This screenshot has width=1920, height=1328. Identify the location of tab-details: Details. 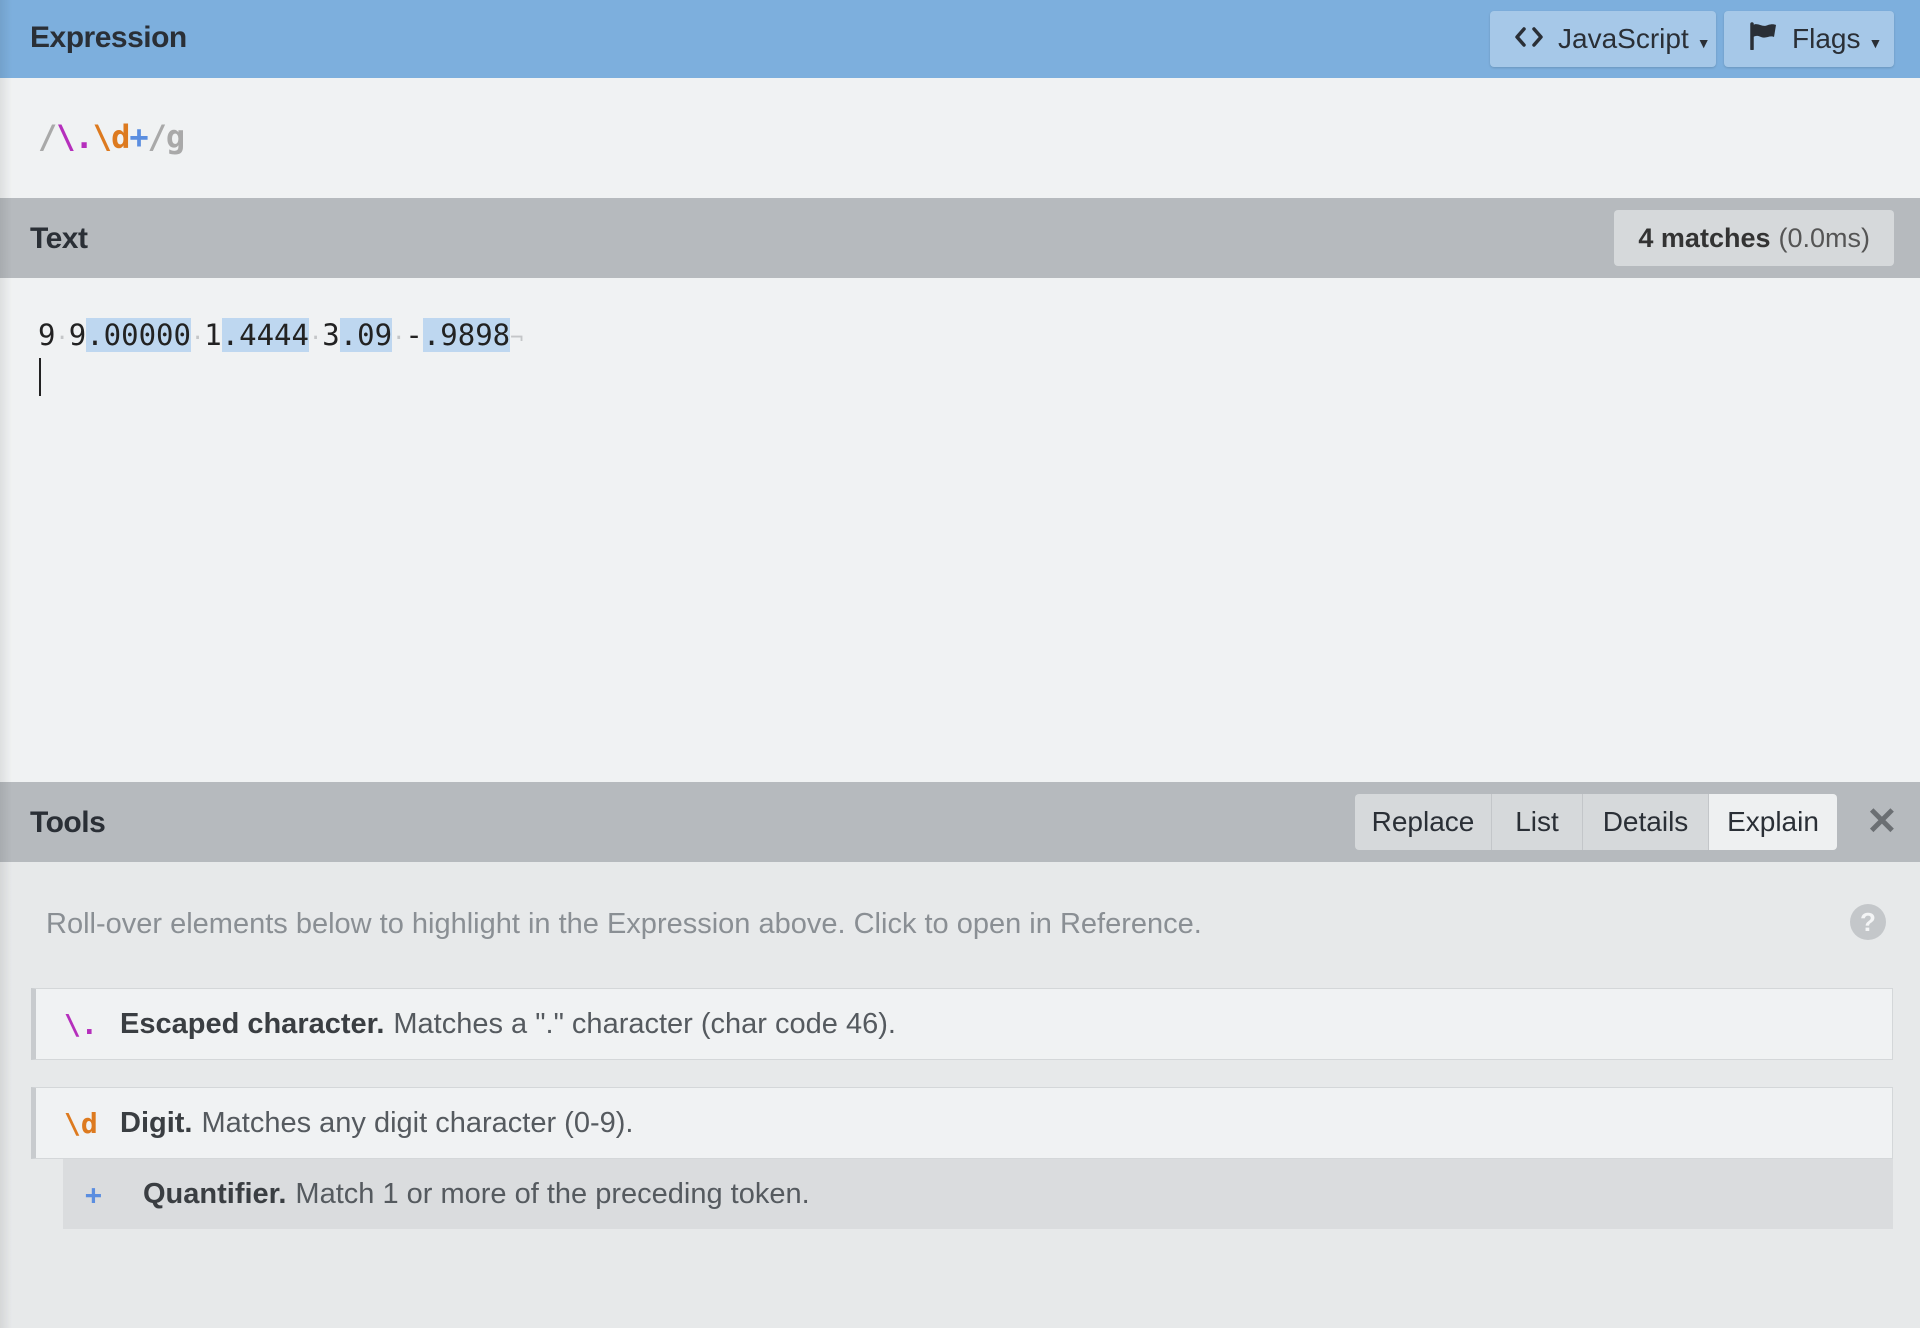
(1646, 822).